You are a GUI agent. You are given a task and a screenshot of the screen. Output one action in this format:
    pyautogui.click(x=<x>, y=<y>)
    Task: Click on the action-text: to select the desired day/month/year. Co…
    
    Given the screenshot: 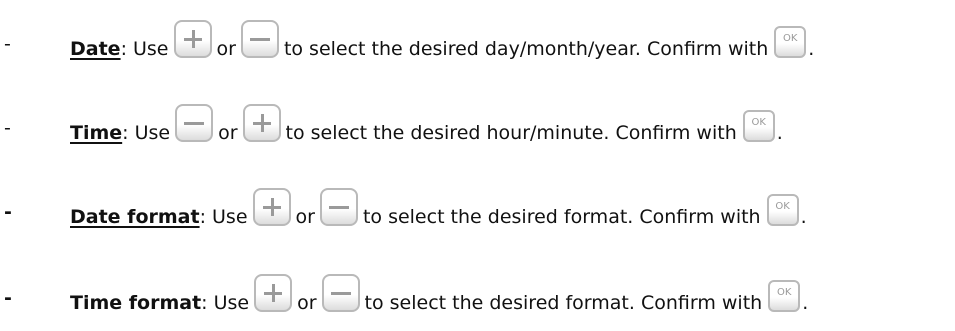 What is the action you would take?
    pyautogui.click(x=526, y=49)
    